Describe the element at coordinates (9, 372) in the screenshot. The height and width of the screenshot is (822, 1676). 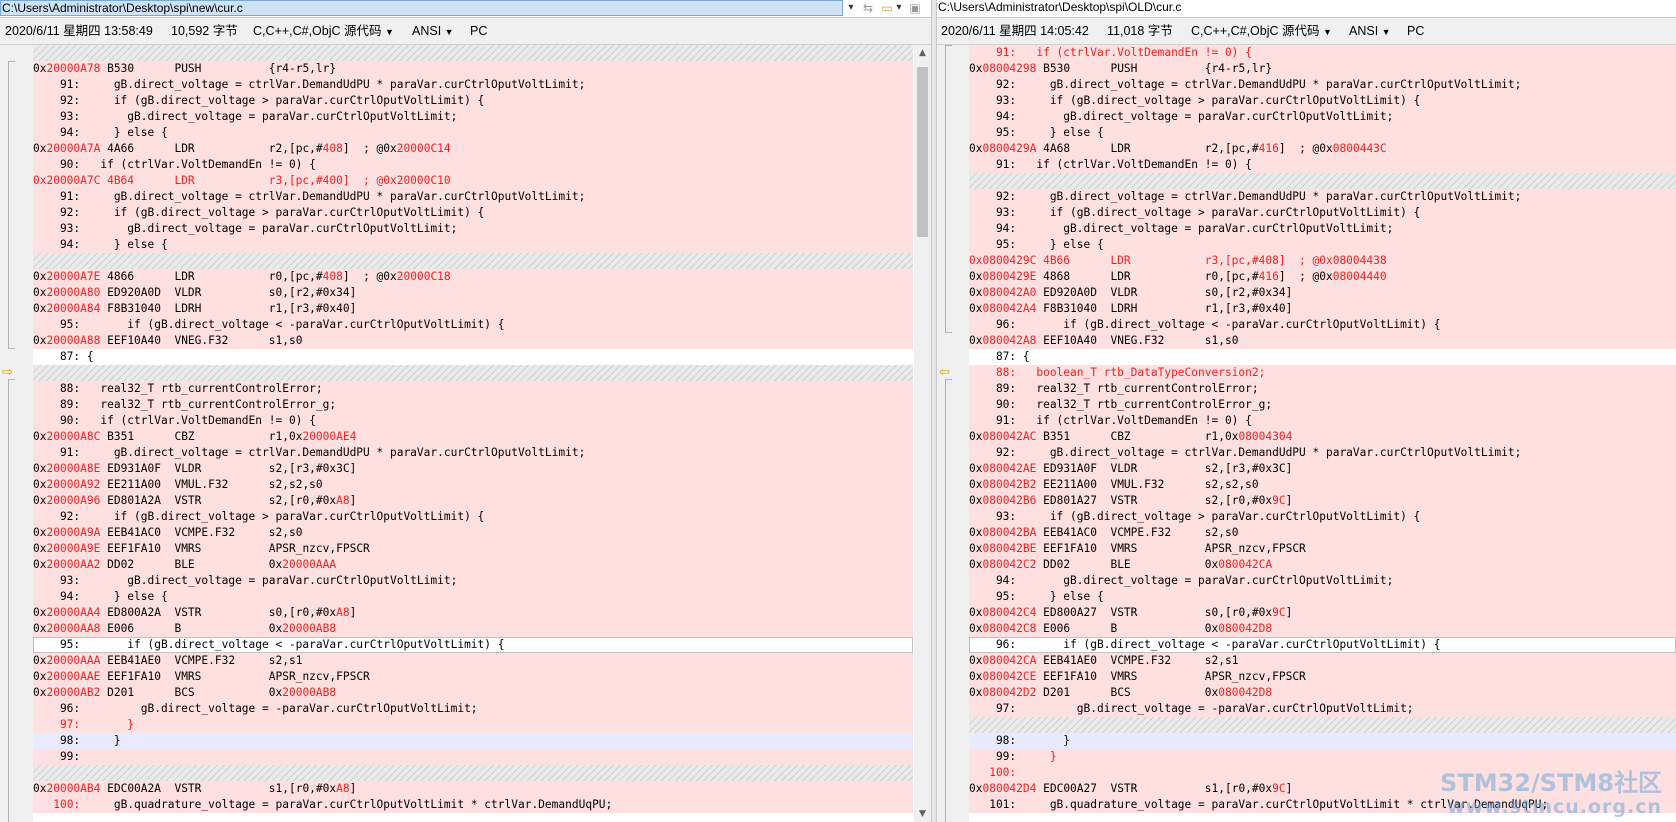
I see `sync-arrow-icon: ⇨` at that location.